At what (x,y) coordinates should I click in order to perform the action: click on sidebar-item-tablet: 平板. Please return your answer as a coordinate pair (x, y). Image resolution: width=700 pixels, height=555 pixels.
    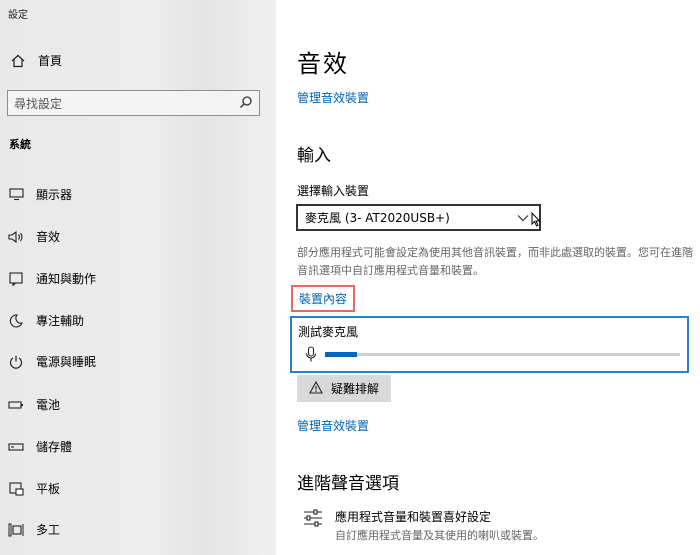
    Looking at the image, I should click on (34, 488).